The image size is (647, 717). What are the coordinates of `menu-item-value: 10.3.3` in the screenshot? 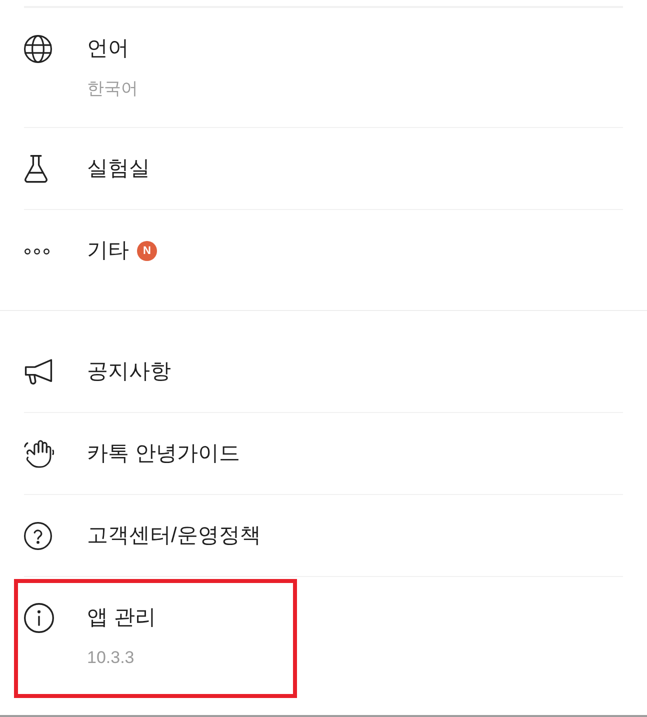 It's located at (111, 658).